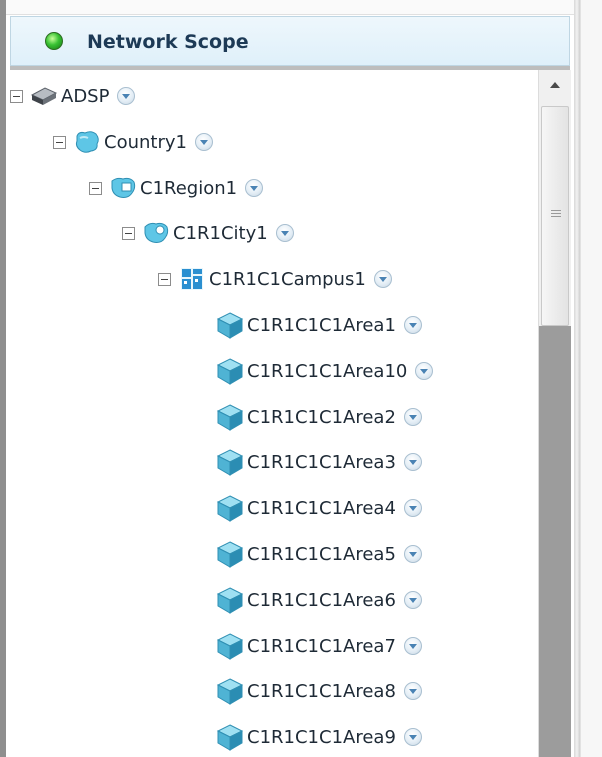 Image resolution: width=602 pixels, height=757 pixels. What do you see at coordinates (123, 187) in the screenshot?
I see `region-icon` at bounding box center [123, 187].